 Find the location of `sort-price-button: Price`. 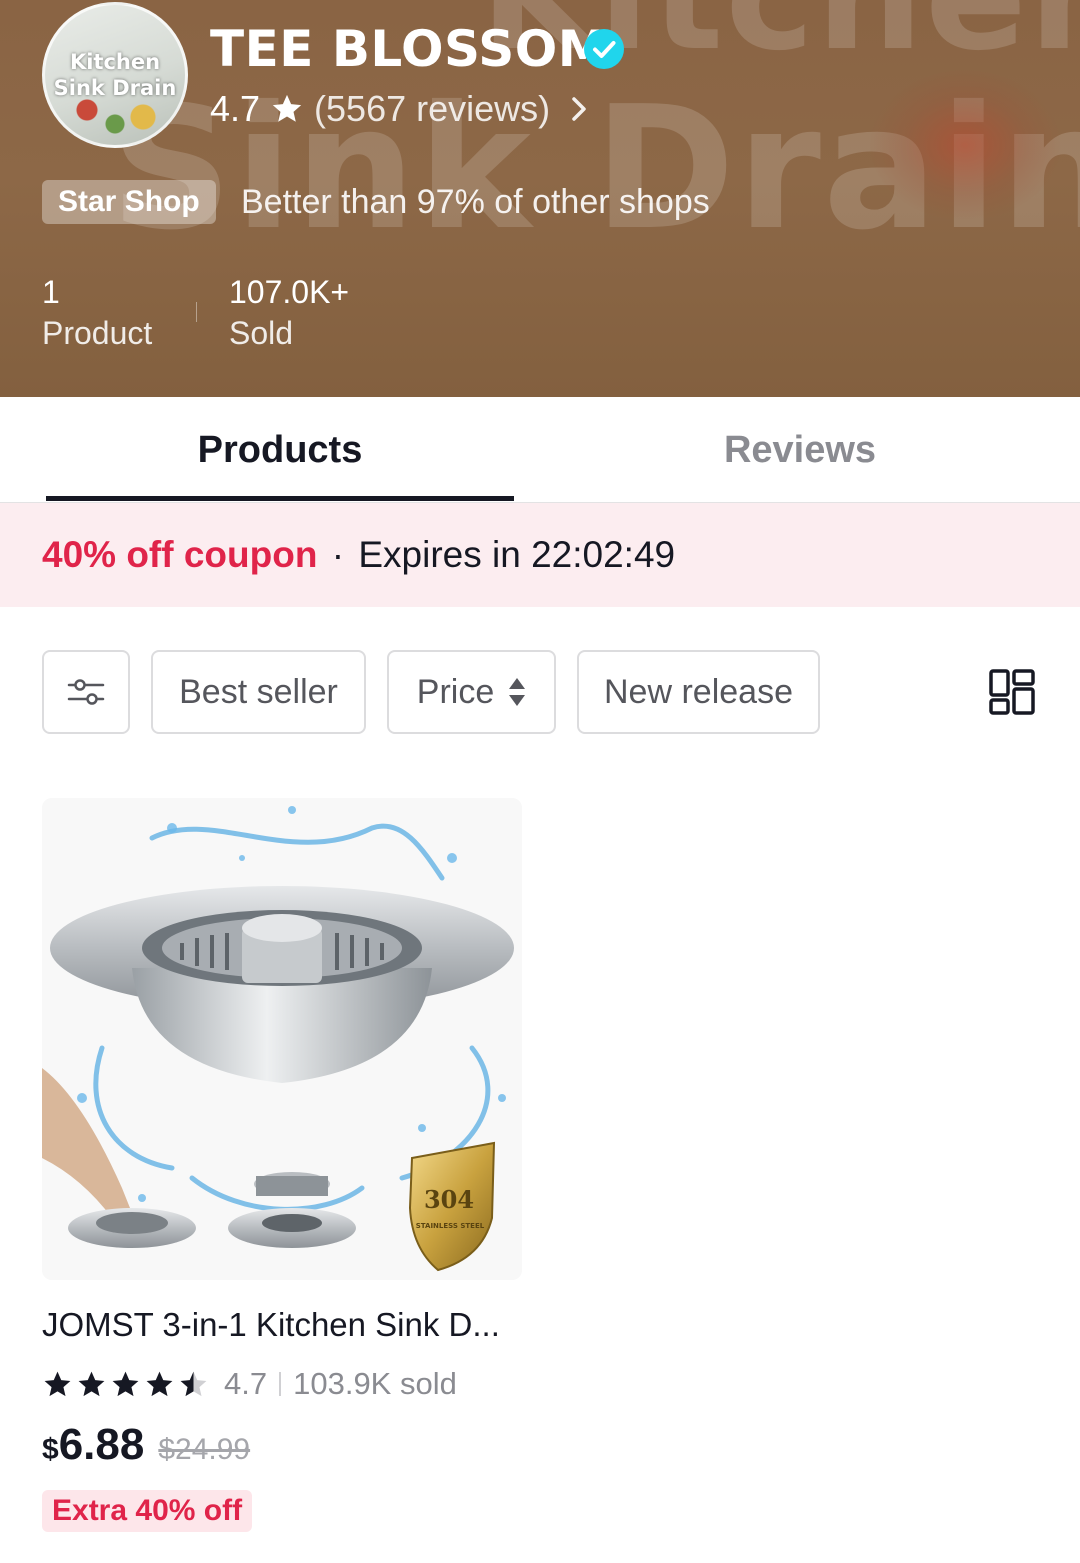

sort-price-button: Price is located at coordinates (471, 692).